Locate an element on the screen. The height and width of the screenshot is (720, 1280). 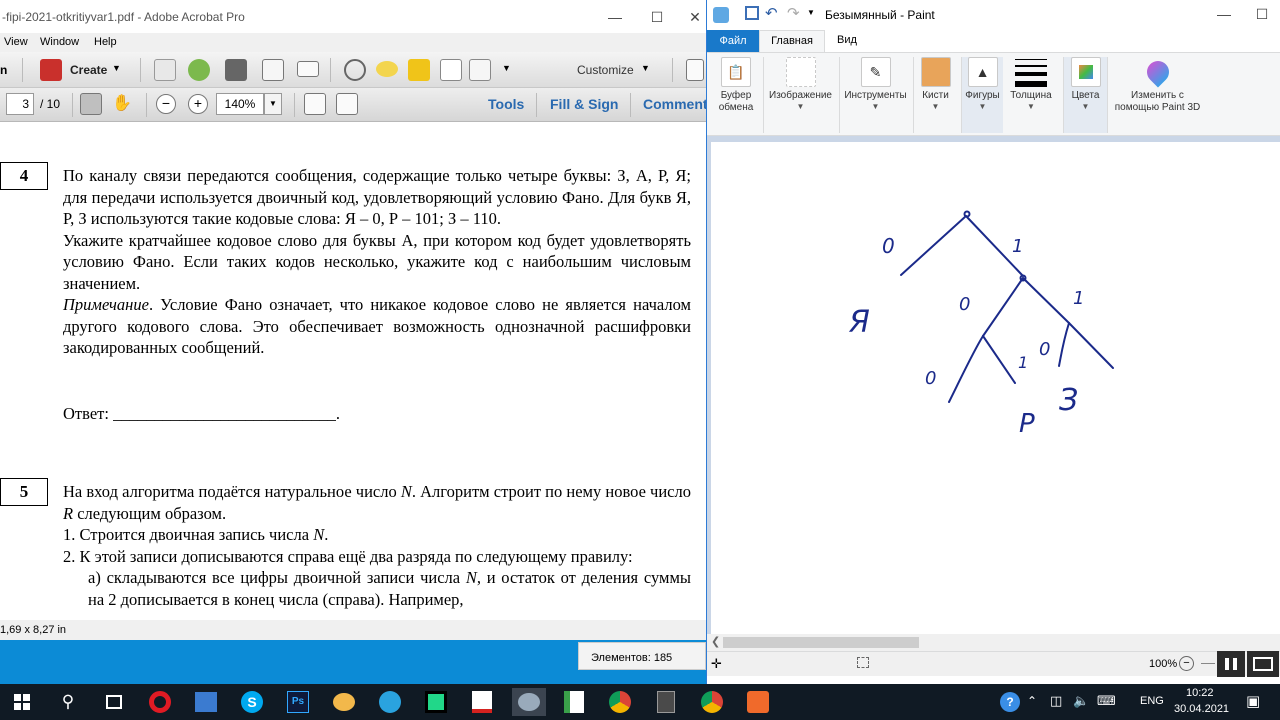
menu-view: View is located at coordinates (16, 42).